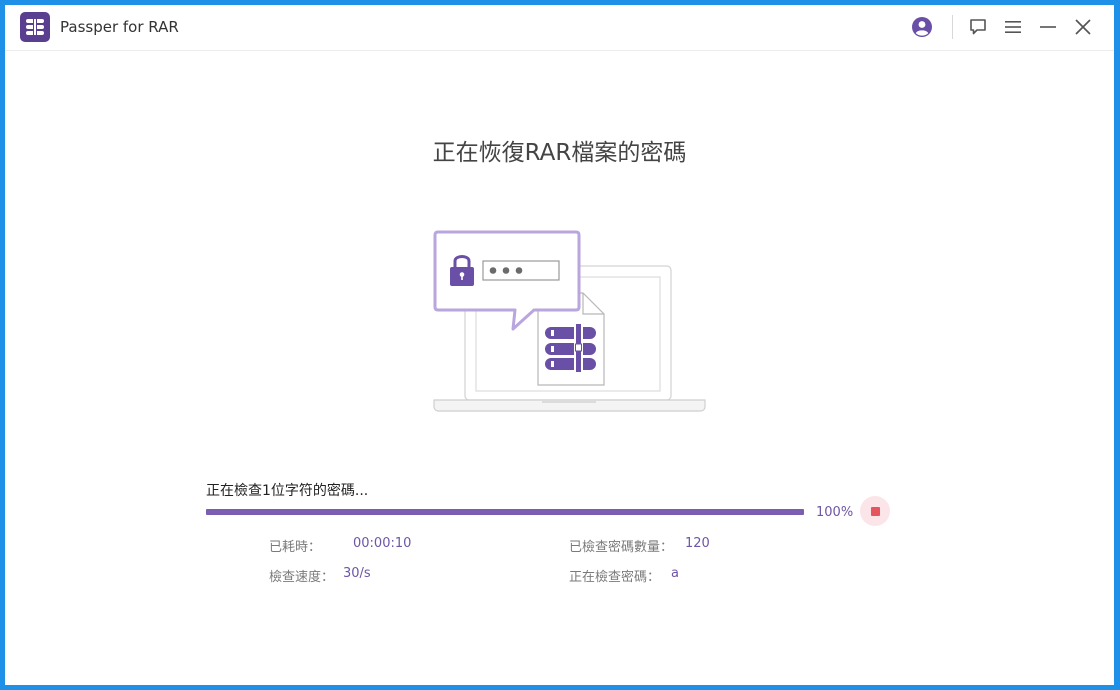 This screenshot has width=1120, height=690. Describe the element at coordinates (35, 27) in the screenshot. I see `rar-archive-icon` at that location.